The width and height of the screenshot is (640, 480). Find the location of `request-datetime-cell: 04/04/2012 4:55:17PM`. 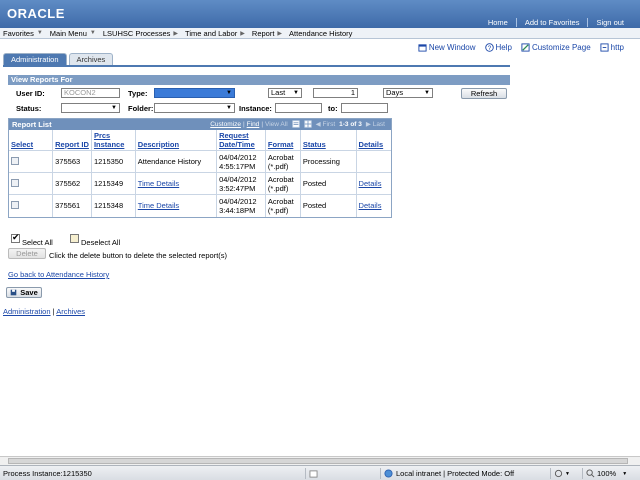

request-datetime-cell: 04/04/2012 4:55:17PM is located at coordinates (241, 161).